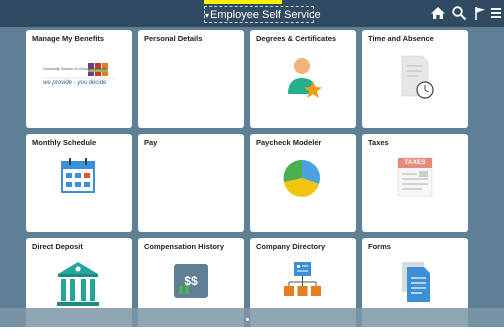  What do you see at coordinates (415, 183) in the screenshot?
I see `tile-taxes: Taxes TAXES` at bounding box center [415, 183].